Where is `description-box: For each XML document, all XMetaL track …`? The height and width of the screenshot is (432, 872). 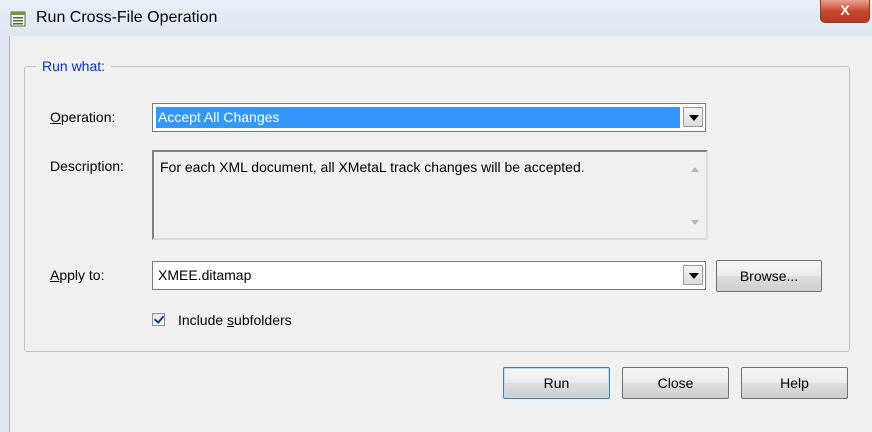 description-box: For each XML document, all XMetaL track … is located at coordinates (430, 195).